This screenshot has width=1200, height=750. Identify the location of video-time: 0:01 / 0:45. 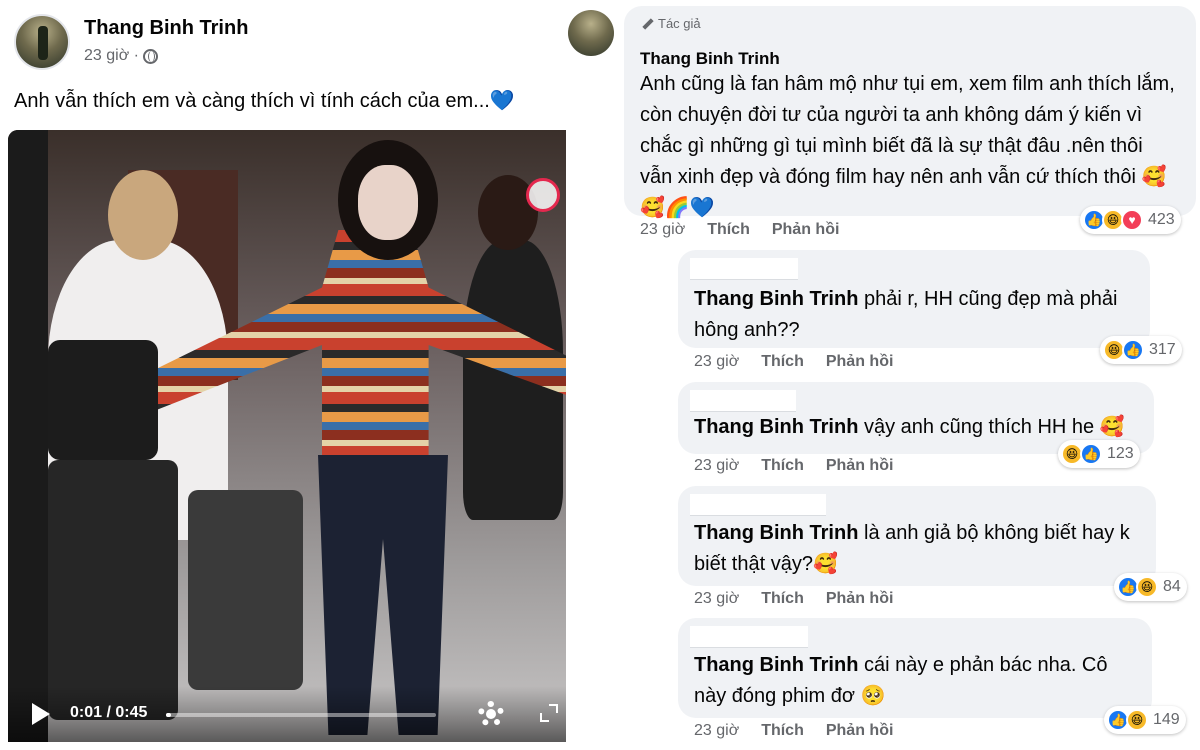
(109, 712).